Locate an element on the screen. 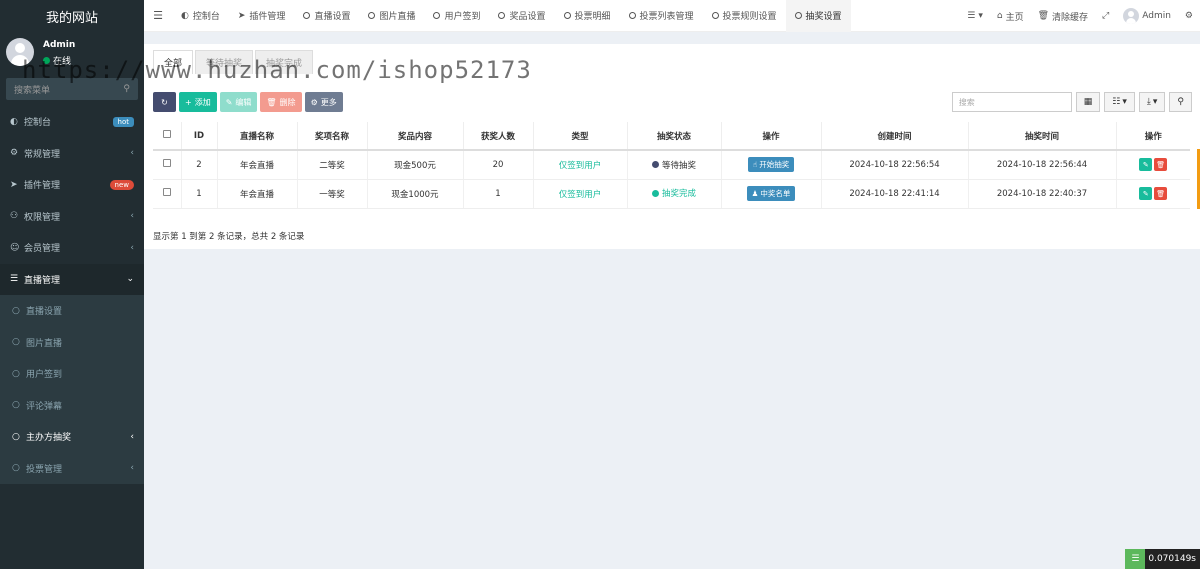 The width and height of the screenshot is (1200, 569). tab-vote-list: 投票列表管理 is located at coordinates (661, 16).